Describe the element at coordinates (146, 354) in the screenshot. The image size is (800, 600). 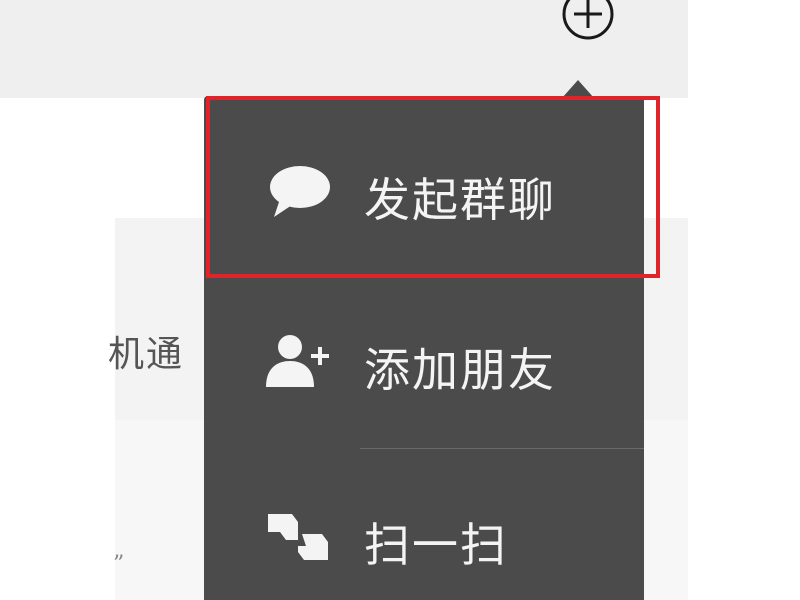
I see `contact-row-text: 机通` at that location.